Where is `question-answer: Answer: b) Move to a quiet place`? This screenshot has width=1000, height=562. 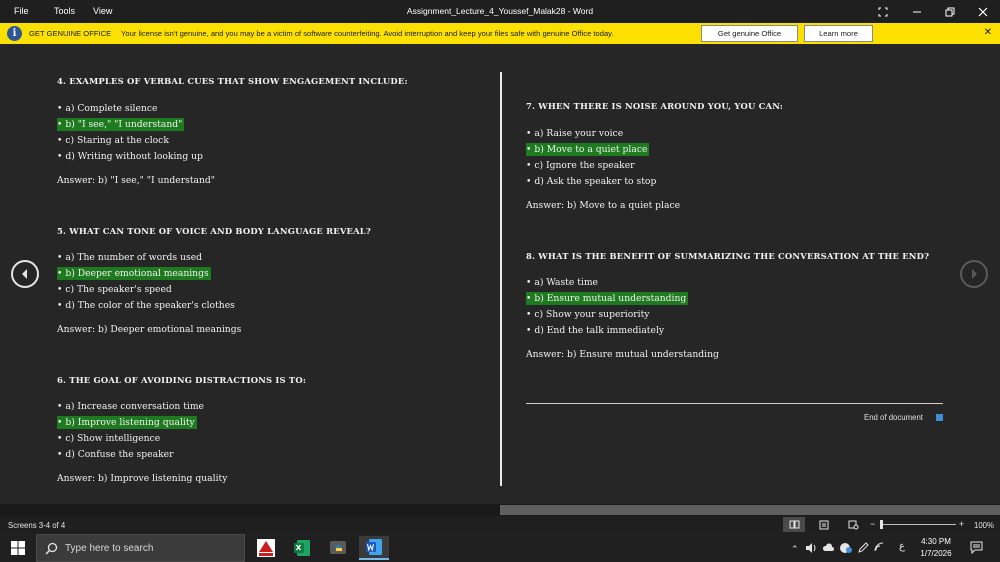 question-answer: Answer: b) Move to a quiet place is located at coordinates (603, 205).